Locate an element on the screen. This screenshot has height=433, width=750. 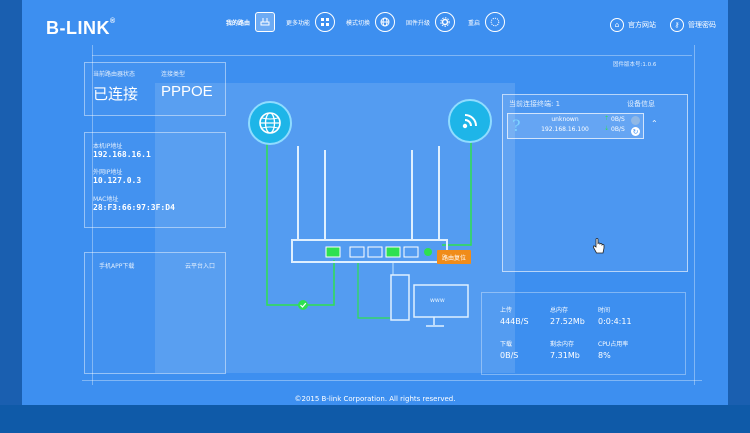
time-value: 0:0:4:11 is located at coordinates (615, 321).